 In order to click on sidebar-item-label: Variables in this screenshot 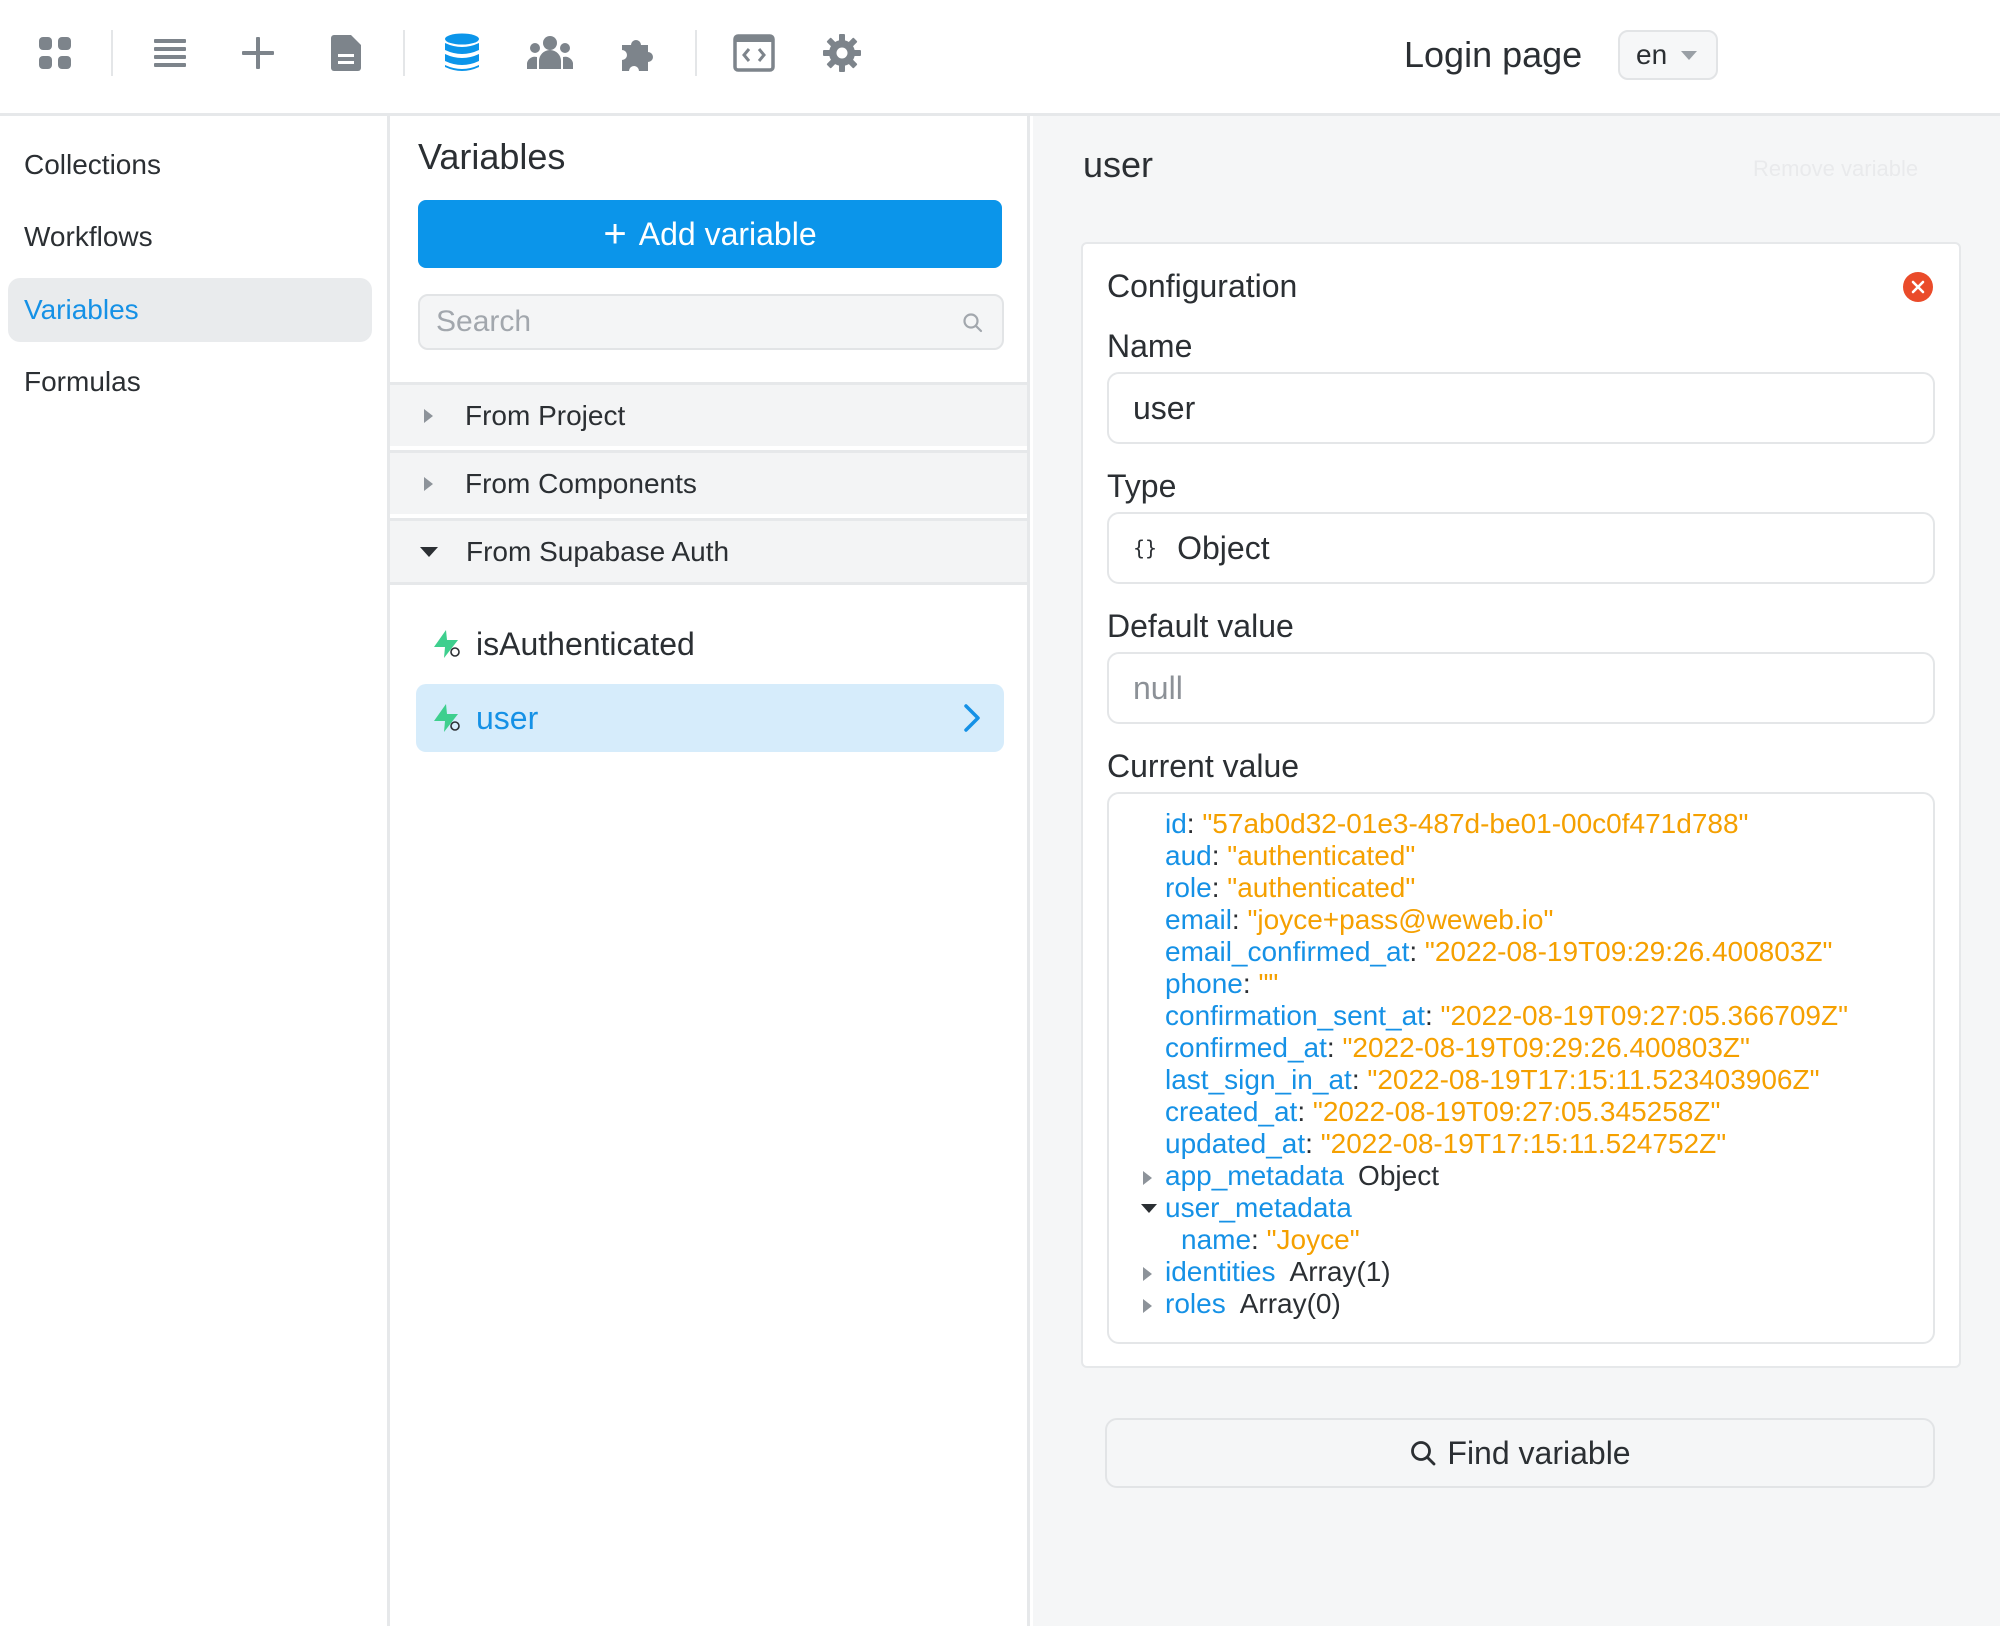, I will do `click(81, 309)`.